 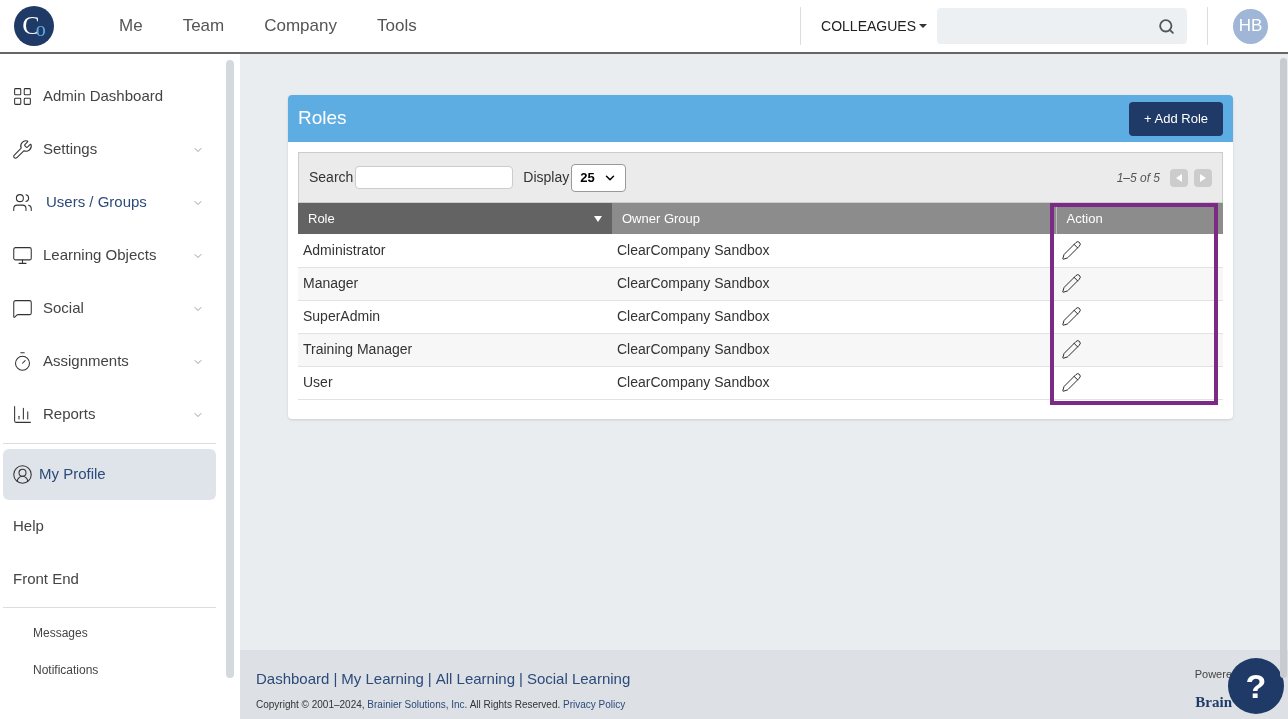 I want to click on search-icon, so click(x=1166, y=26).